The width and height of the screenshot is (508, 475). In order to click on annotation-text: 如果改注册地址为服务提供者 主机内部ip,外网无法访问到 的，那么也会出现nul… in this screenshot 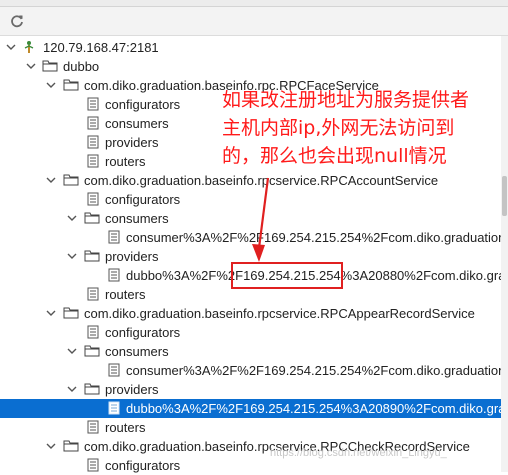, I will do `click(362, 128)`.